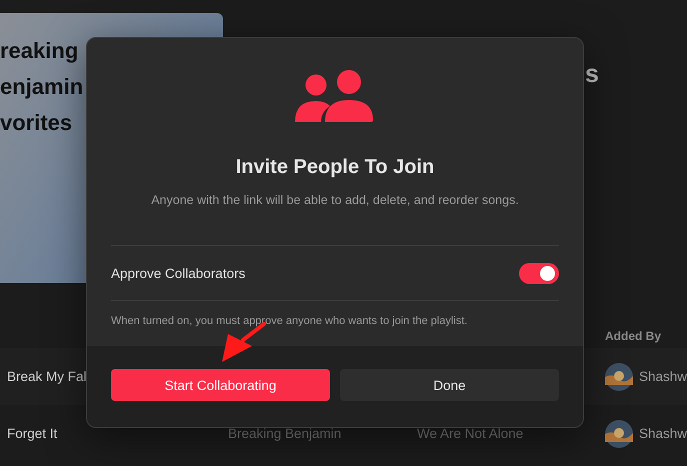 The width and height of the screenshot is (687, 466). What do you see at coordinates (335, 96) in the screenshot?
I see `people-icon` at bounding box center [335, 96].